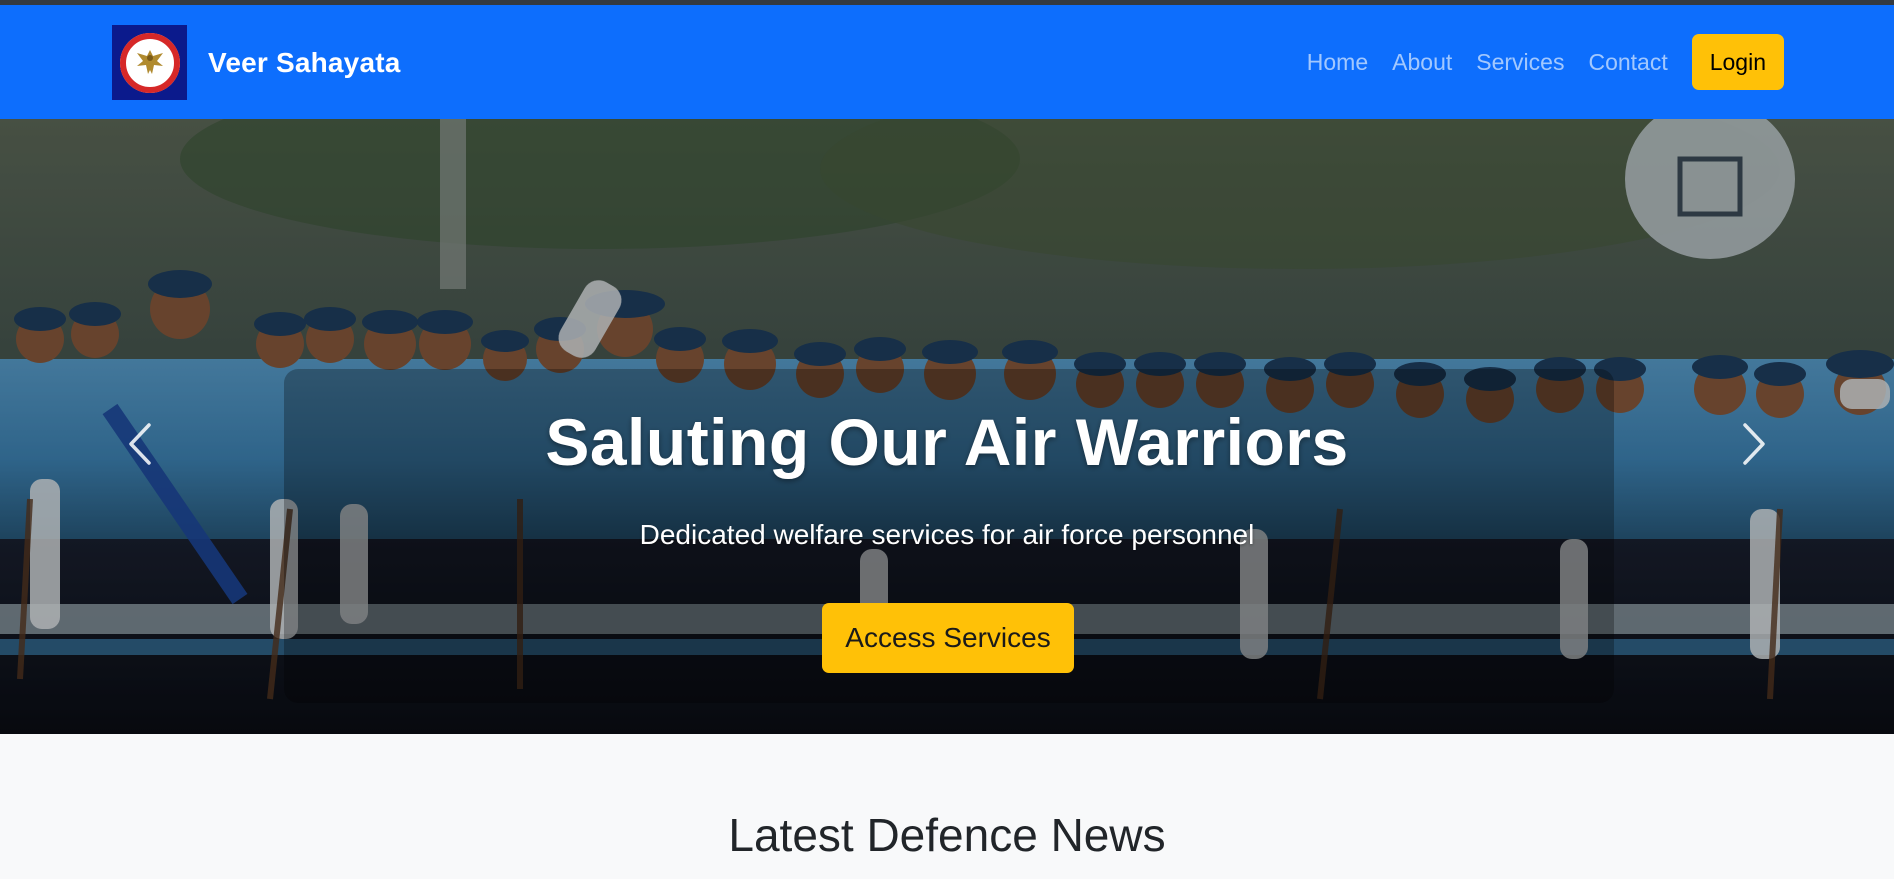  I want to click on nav-link-contact: Contact, so click(1627, 62).